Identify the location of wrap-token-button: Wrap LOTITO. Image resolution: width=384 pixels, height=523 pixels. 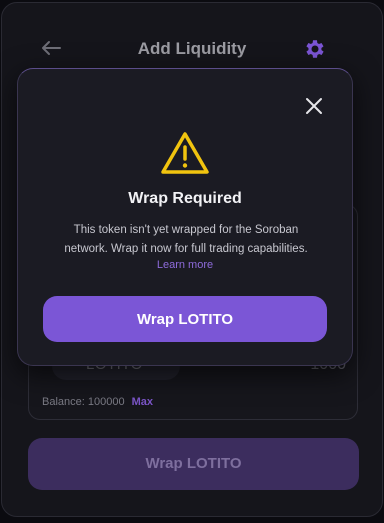
(185, 319).